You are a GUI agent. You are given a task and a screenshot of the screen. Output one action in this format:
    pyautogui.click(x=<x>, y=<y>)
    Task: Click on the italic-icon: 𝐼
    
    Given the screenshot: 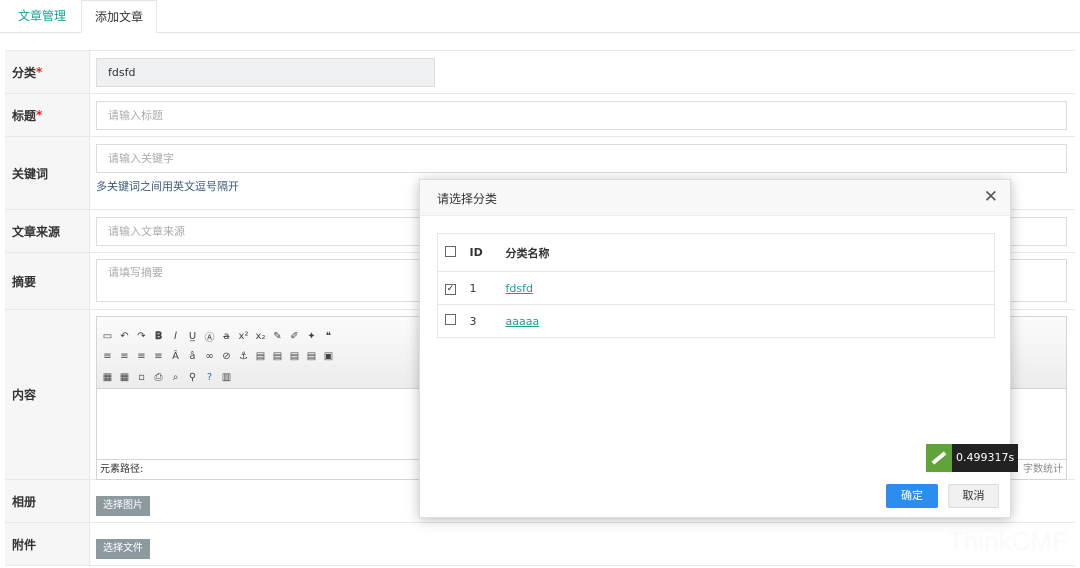 What is the action you would take?
    pyautogui.click(x=175, y=336)
    